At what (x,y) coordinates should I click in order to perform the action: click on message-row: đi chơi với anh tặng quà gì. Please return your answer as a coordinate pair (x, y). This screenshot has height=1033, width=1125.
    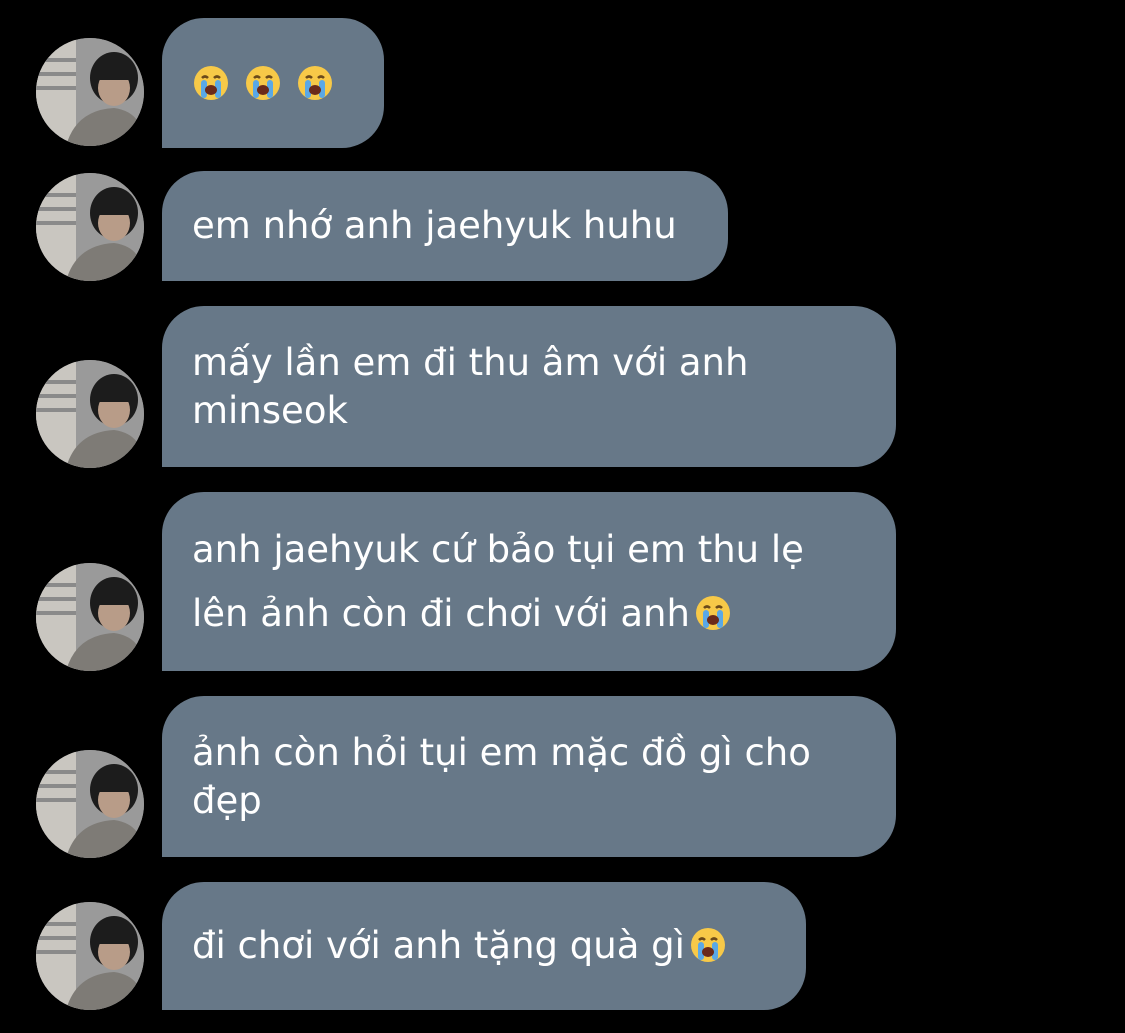
    Looking at the image, I should click on (562, 946).